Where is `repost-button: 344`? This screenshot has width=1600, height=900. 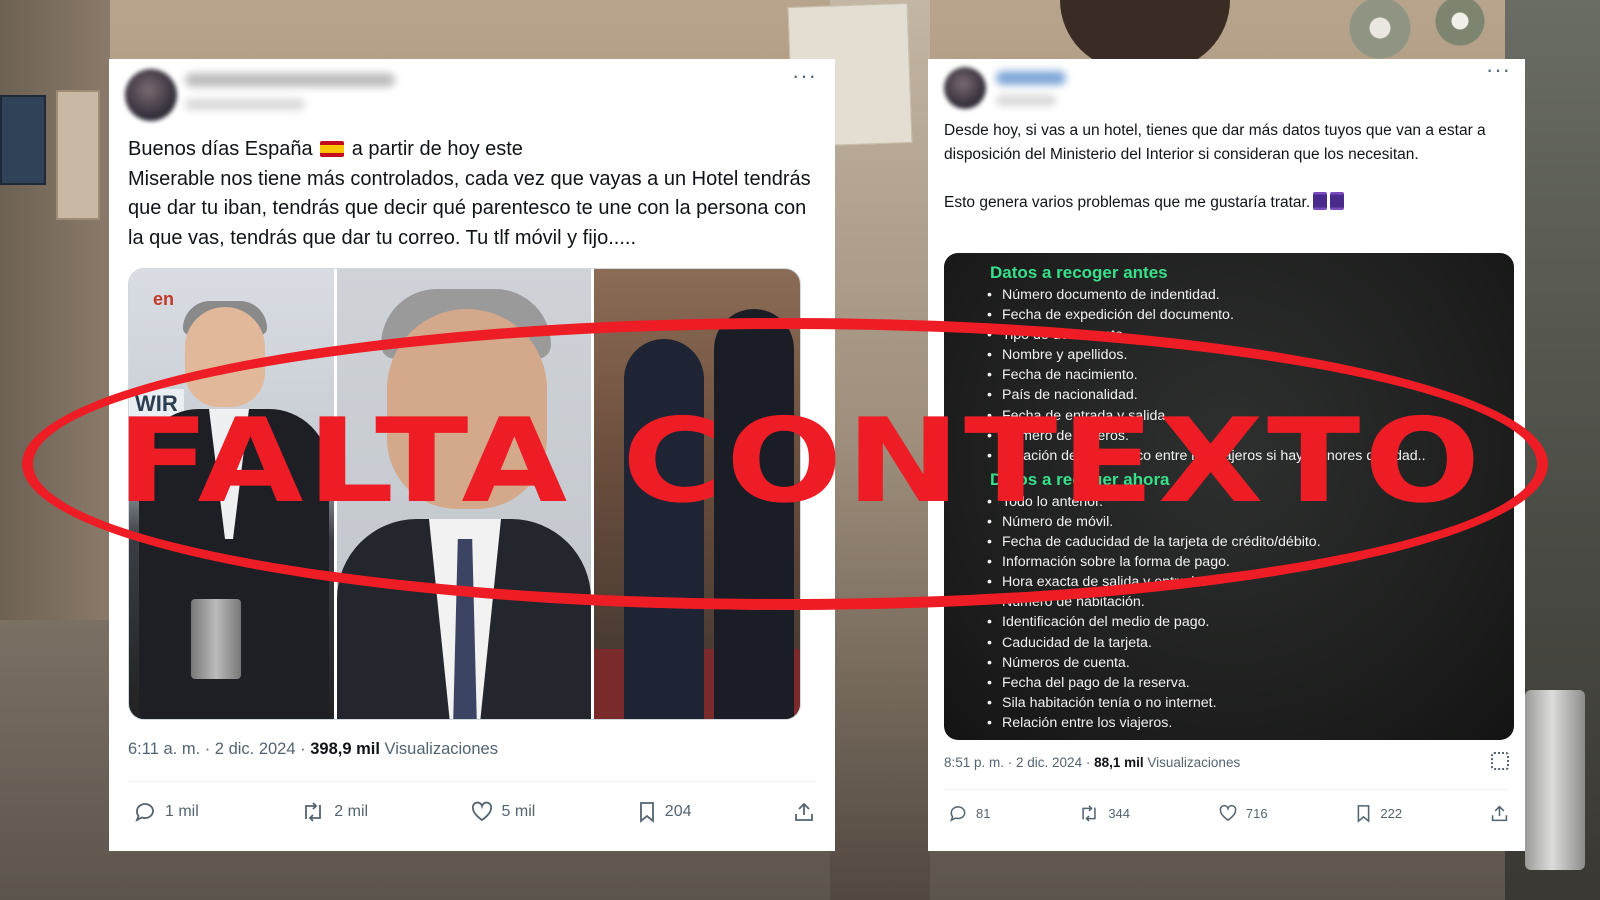
repost-button: 344 is located at coordinates (1104, 813).